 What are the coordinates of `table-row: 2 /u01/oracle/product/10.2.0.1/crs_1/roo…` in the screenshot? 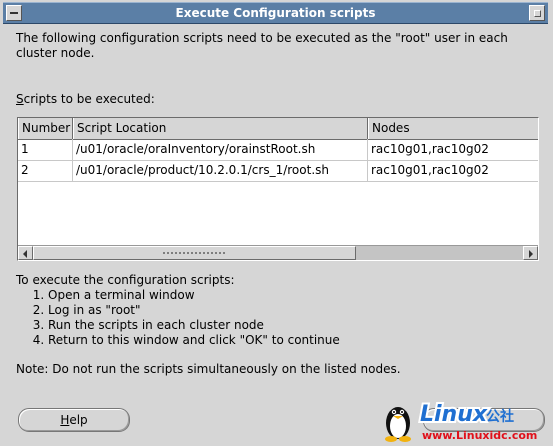 It's located at (278, 171).